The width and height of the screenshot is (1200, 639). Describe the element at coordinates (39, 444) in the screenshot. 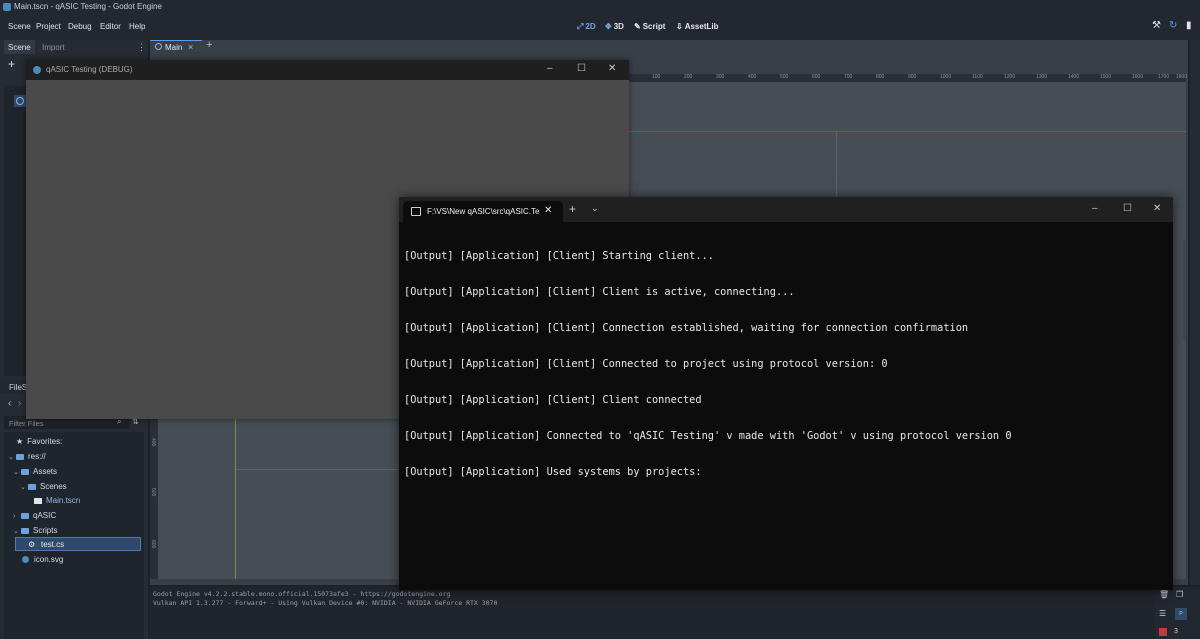

I see `tree-item-favorites: ★ Favorites:` at that location.